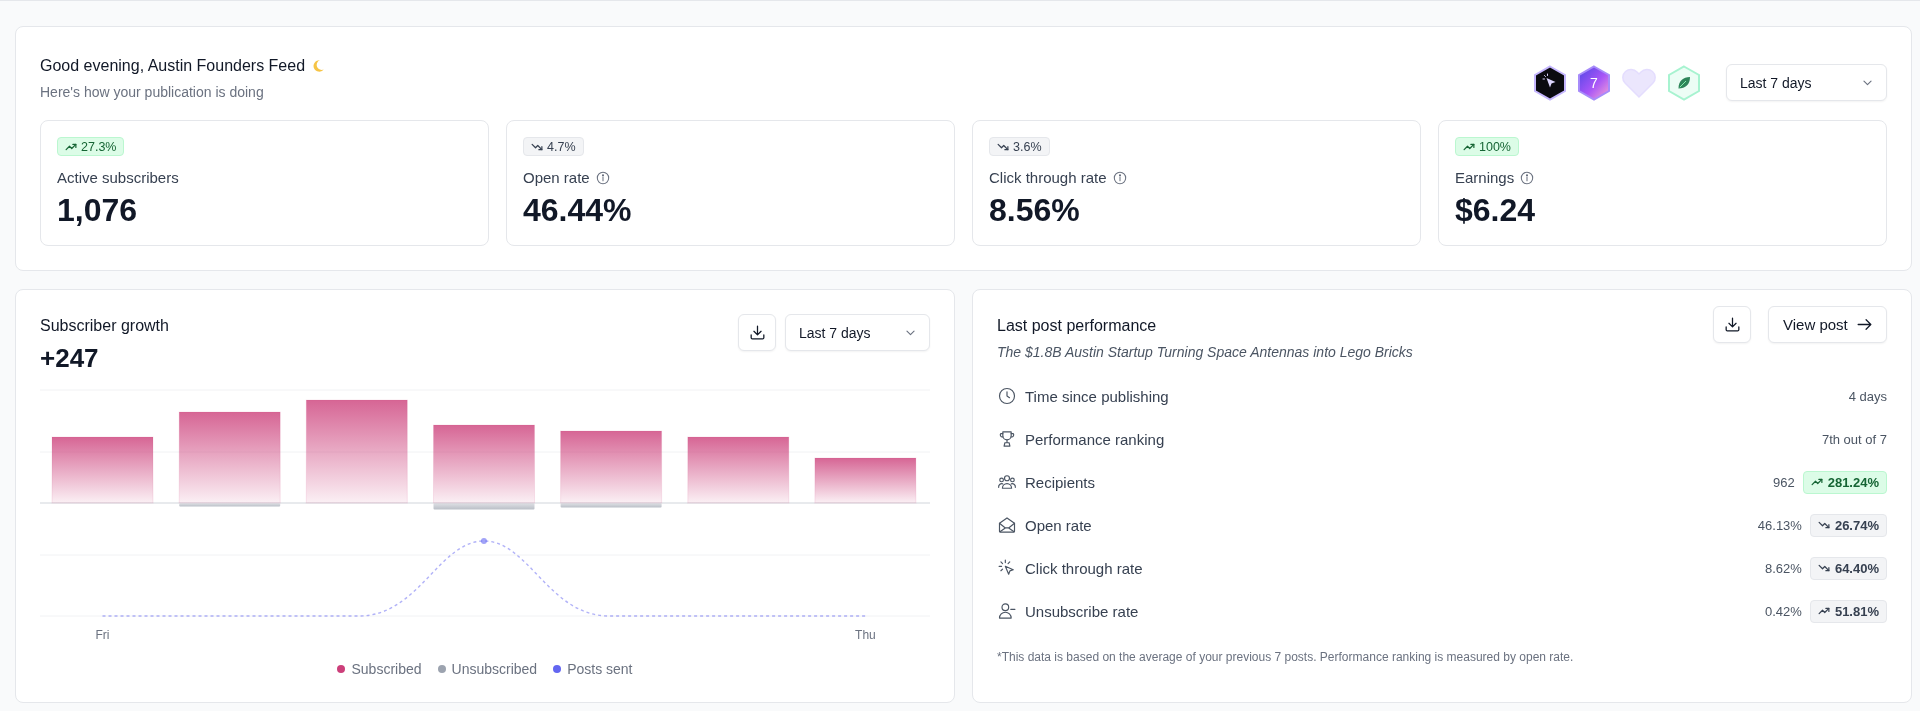 The width and height of the screenshot is (1920, 711). What do you see at coordinates (104, 326) in the screenshot?
I see `card-title: Subscriber growth` at bounding box center [104, 326].